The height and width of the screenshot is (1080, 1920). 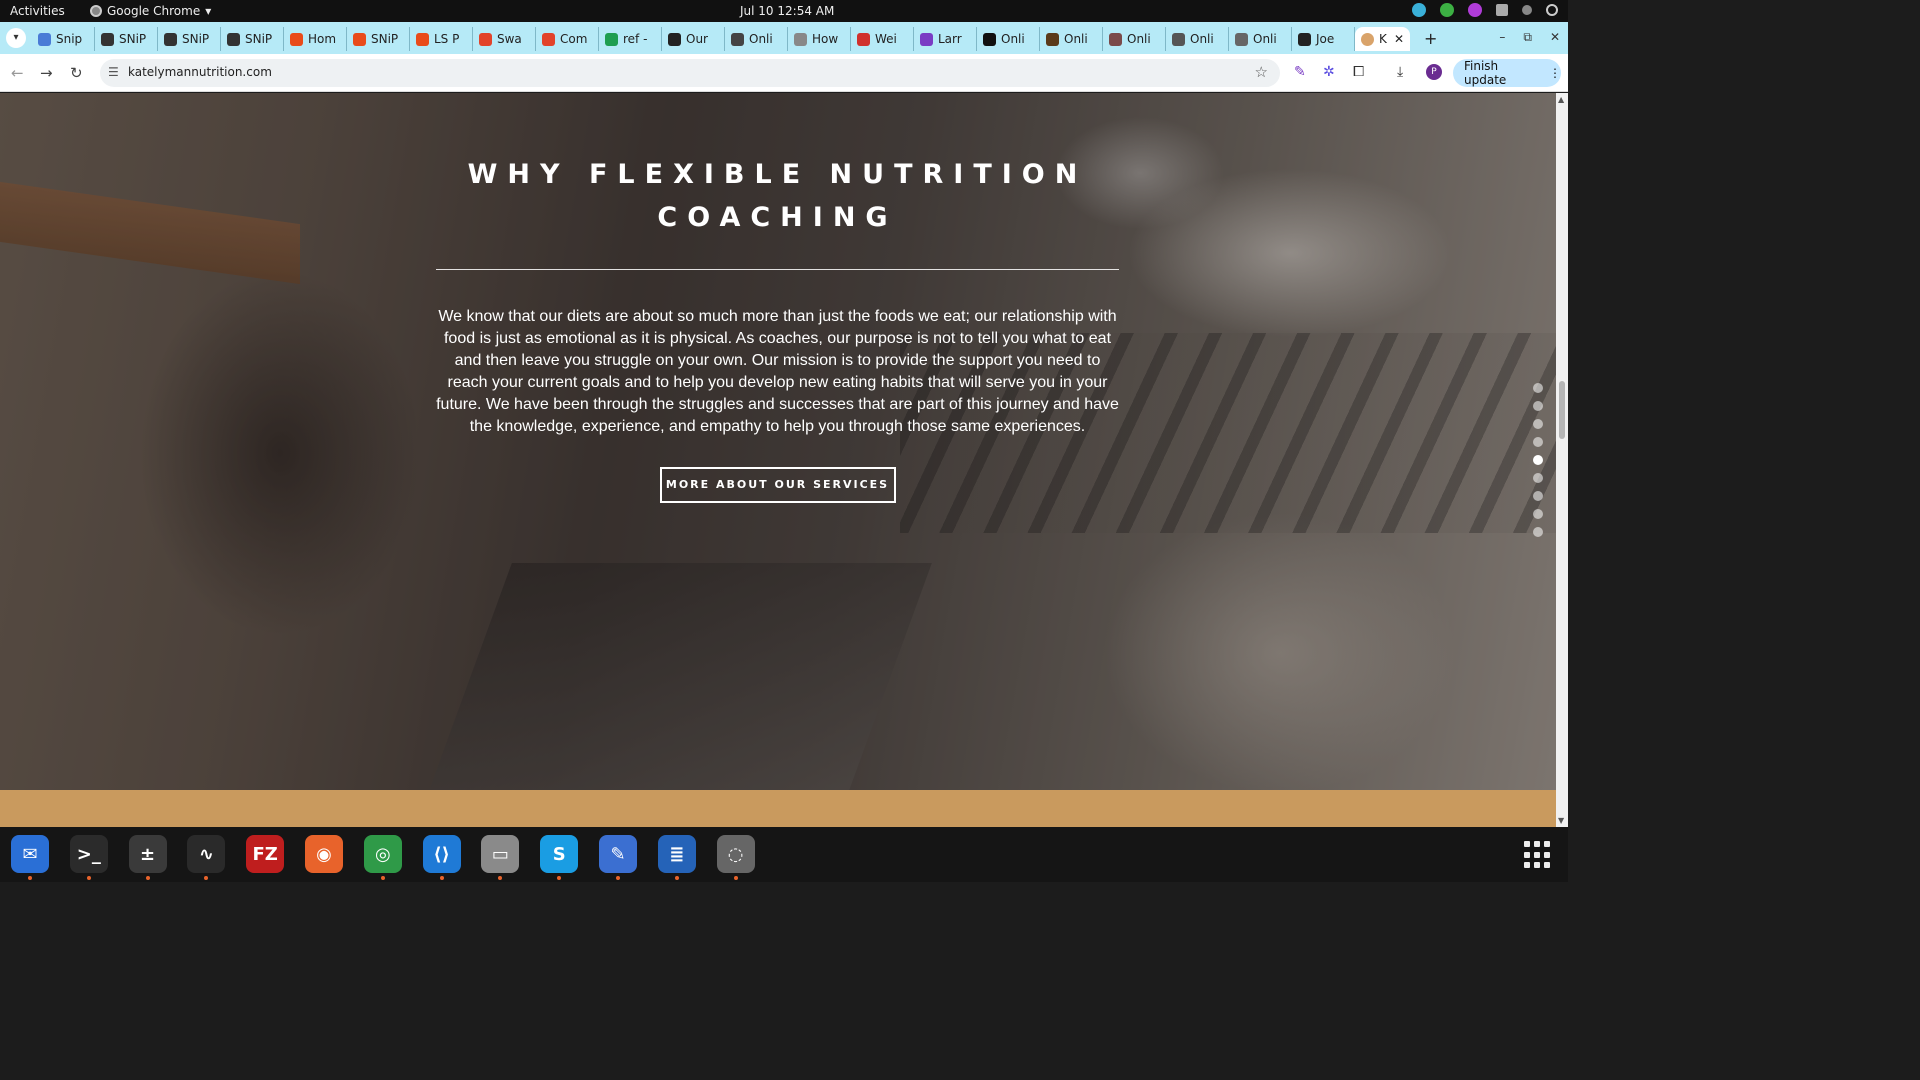 I want to click on back-button: ←, so click(x=17, y=73).